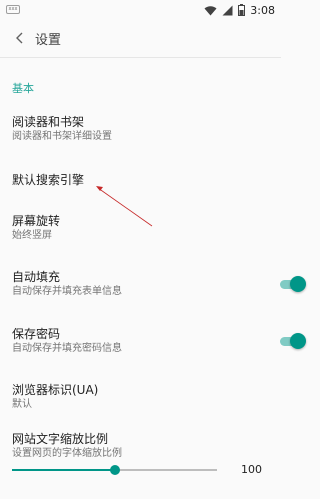 Image resolution: width=320 pixels, height=499 pixels. I want to click on setting-text-scale: 网站文字缩放比例 设置网页的字体缩放比例, so click(139, 446).